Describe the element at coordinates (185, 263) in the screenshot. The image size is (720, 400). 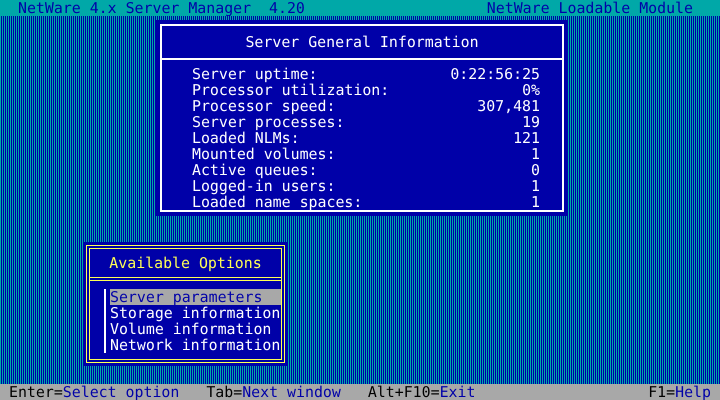
I see `window-title: Available Options` at that location.